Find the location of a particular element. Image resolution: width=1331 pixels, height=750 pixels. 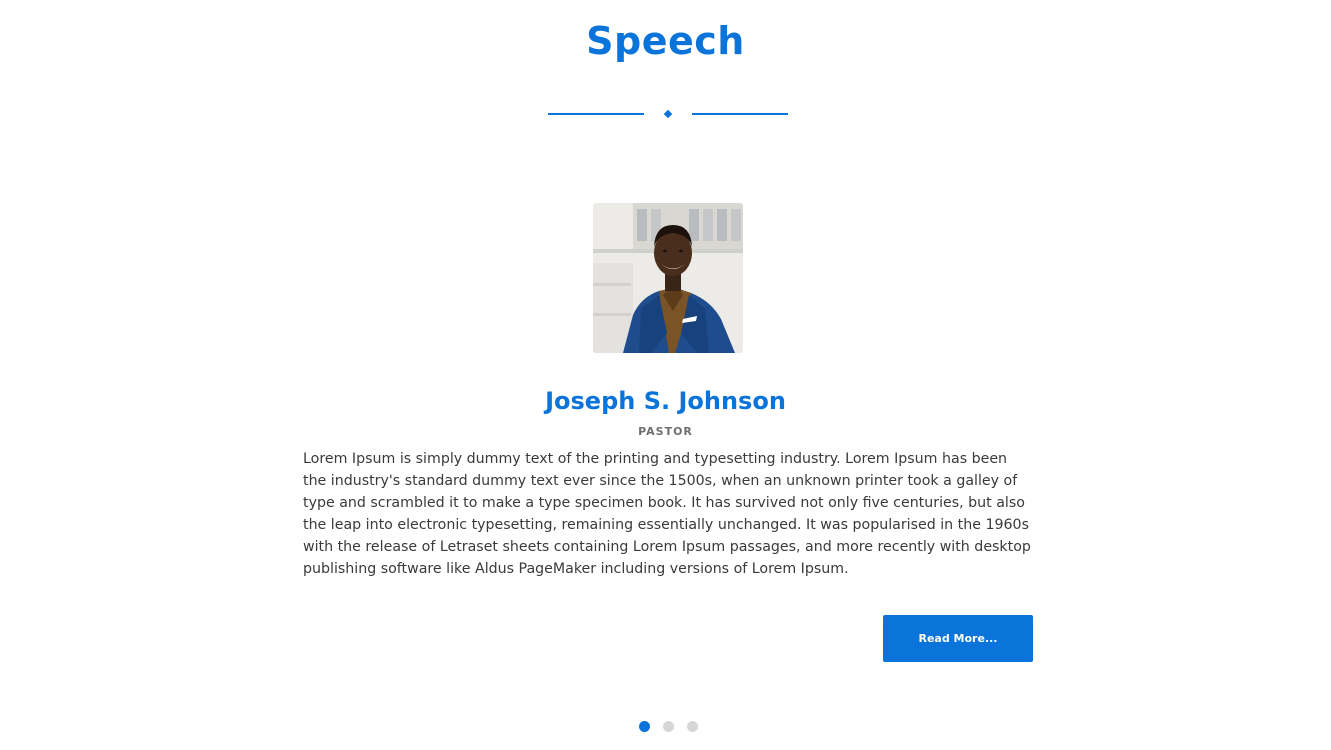

carousel-dots is located at coordinates (668, 726).